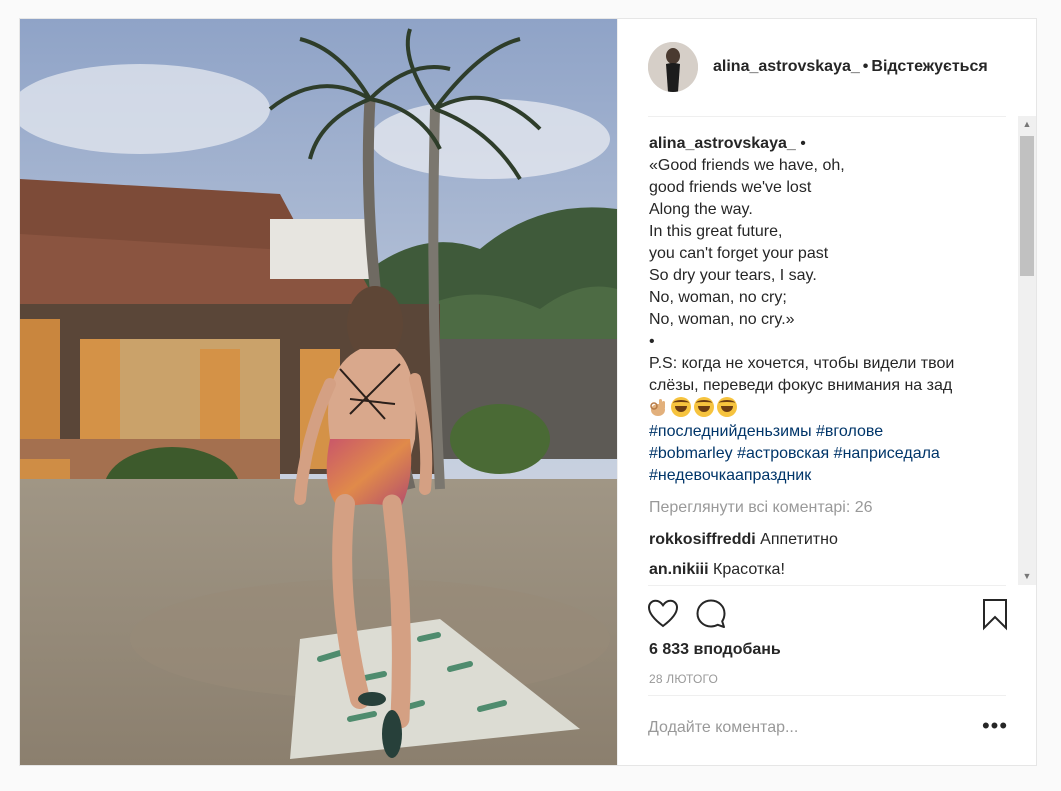 The image size is (1061, 791). I want to click on comment-button, so click(711, 614).